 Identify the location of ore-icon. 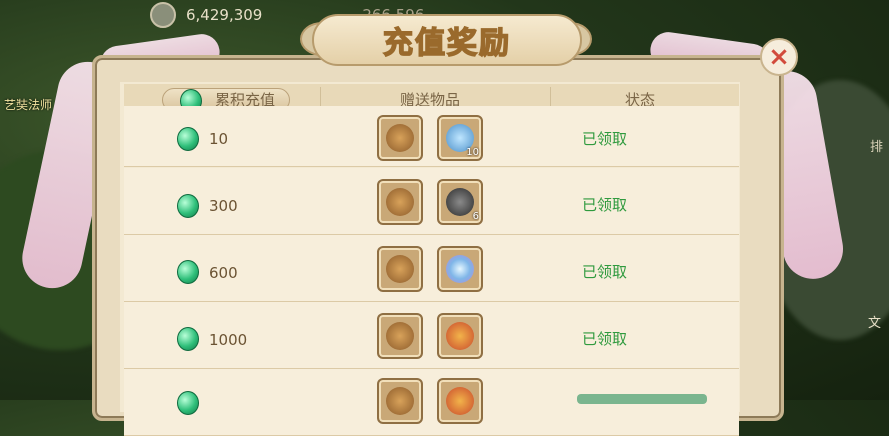
(460, 202).